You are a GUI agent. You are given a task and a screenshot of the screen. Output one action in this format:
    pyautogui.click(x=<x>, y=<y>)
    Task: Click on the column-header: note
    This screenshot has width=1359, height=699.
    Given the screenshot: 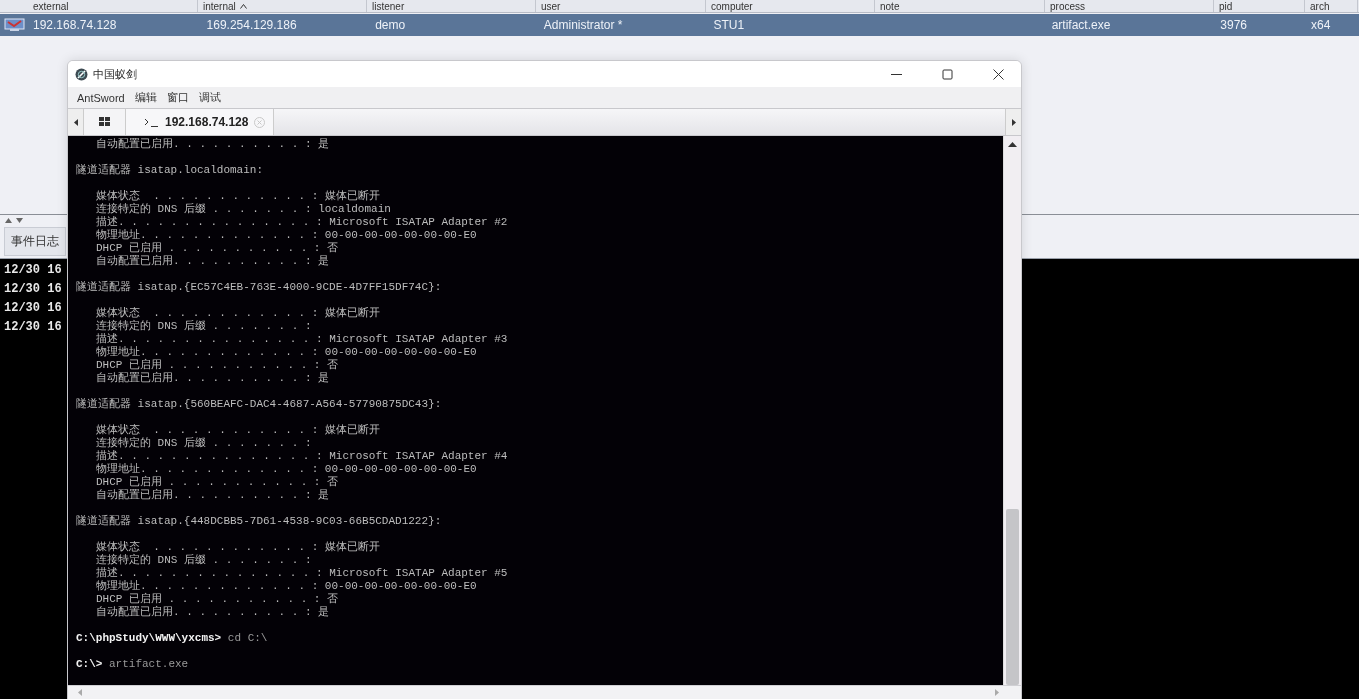 What is the action you would take?
    pyautogui.click(x=960, y=6)
    